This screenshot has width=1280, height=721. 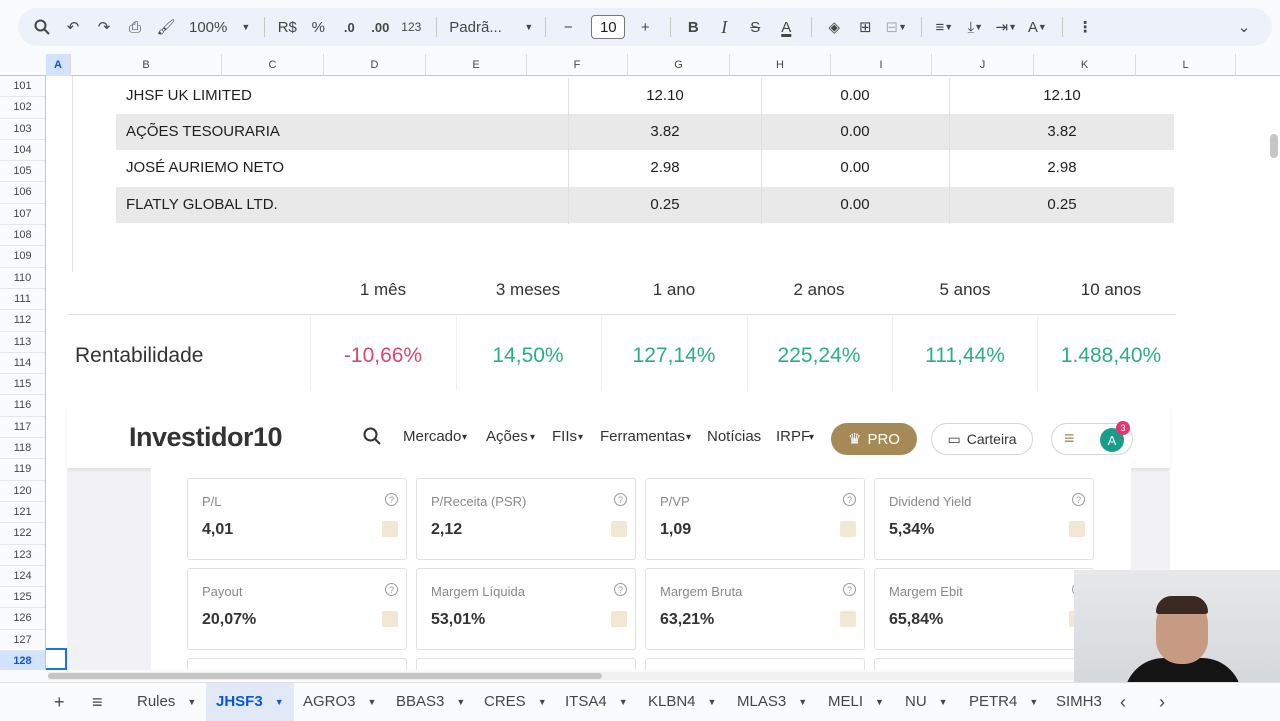 I want to click on column-header-d: D, so click(x=375, y=65).